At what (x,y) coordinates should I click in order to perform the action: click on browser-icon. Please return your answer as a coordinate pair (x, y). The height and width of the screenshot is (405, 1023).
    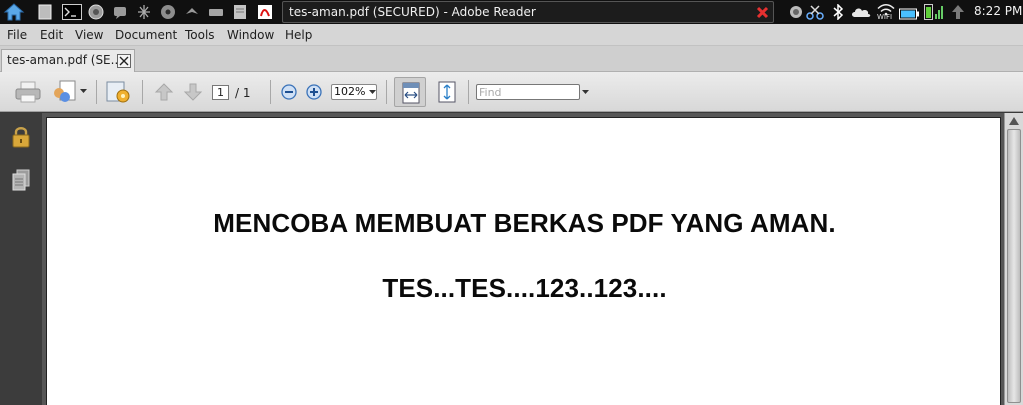
    Looking at the image, I should click on (96, 12).